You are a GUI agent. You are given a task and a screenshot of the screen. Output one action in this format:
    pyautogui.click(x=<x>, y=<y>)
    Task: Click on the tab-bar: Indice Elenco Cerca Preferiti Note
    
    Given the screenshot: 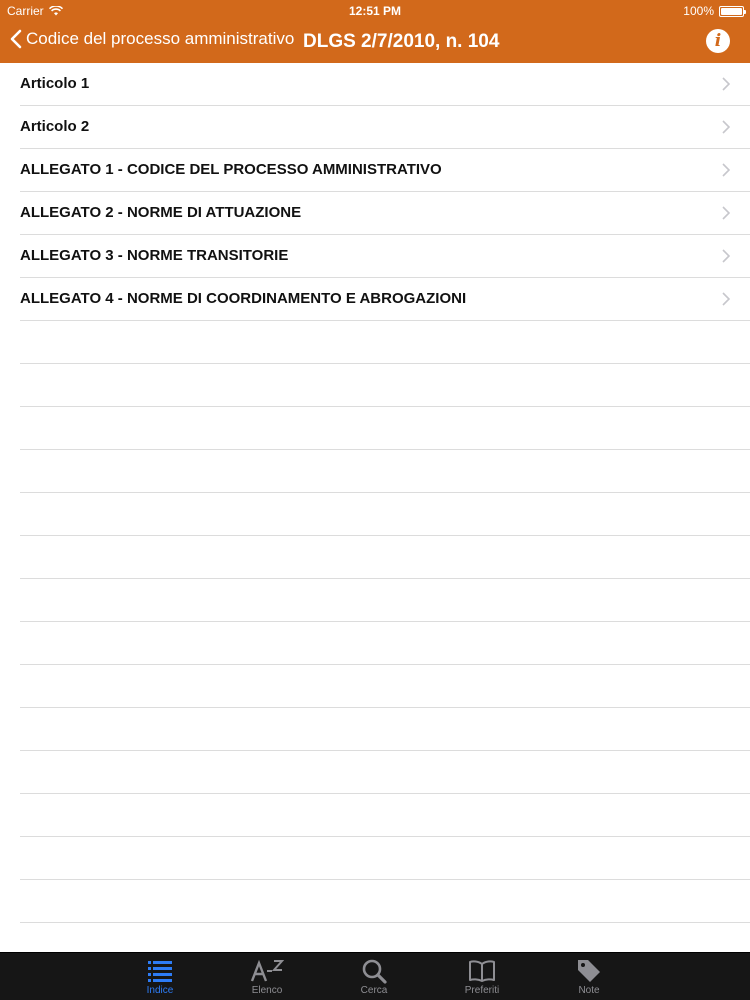 What is the action you would take?
    pyautogui.click(x=375, y=976)
    